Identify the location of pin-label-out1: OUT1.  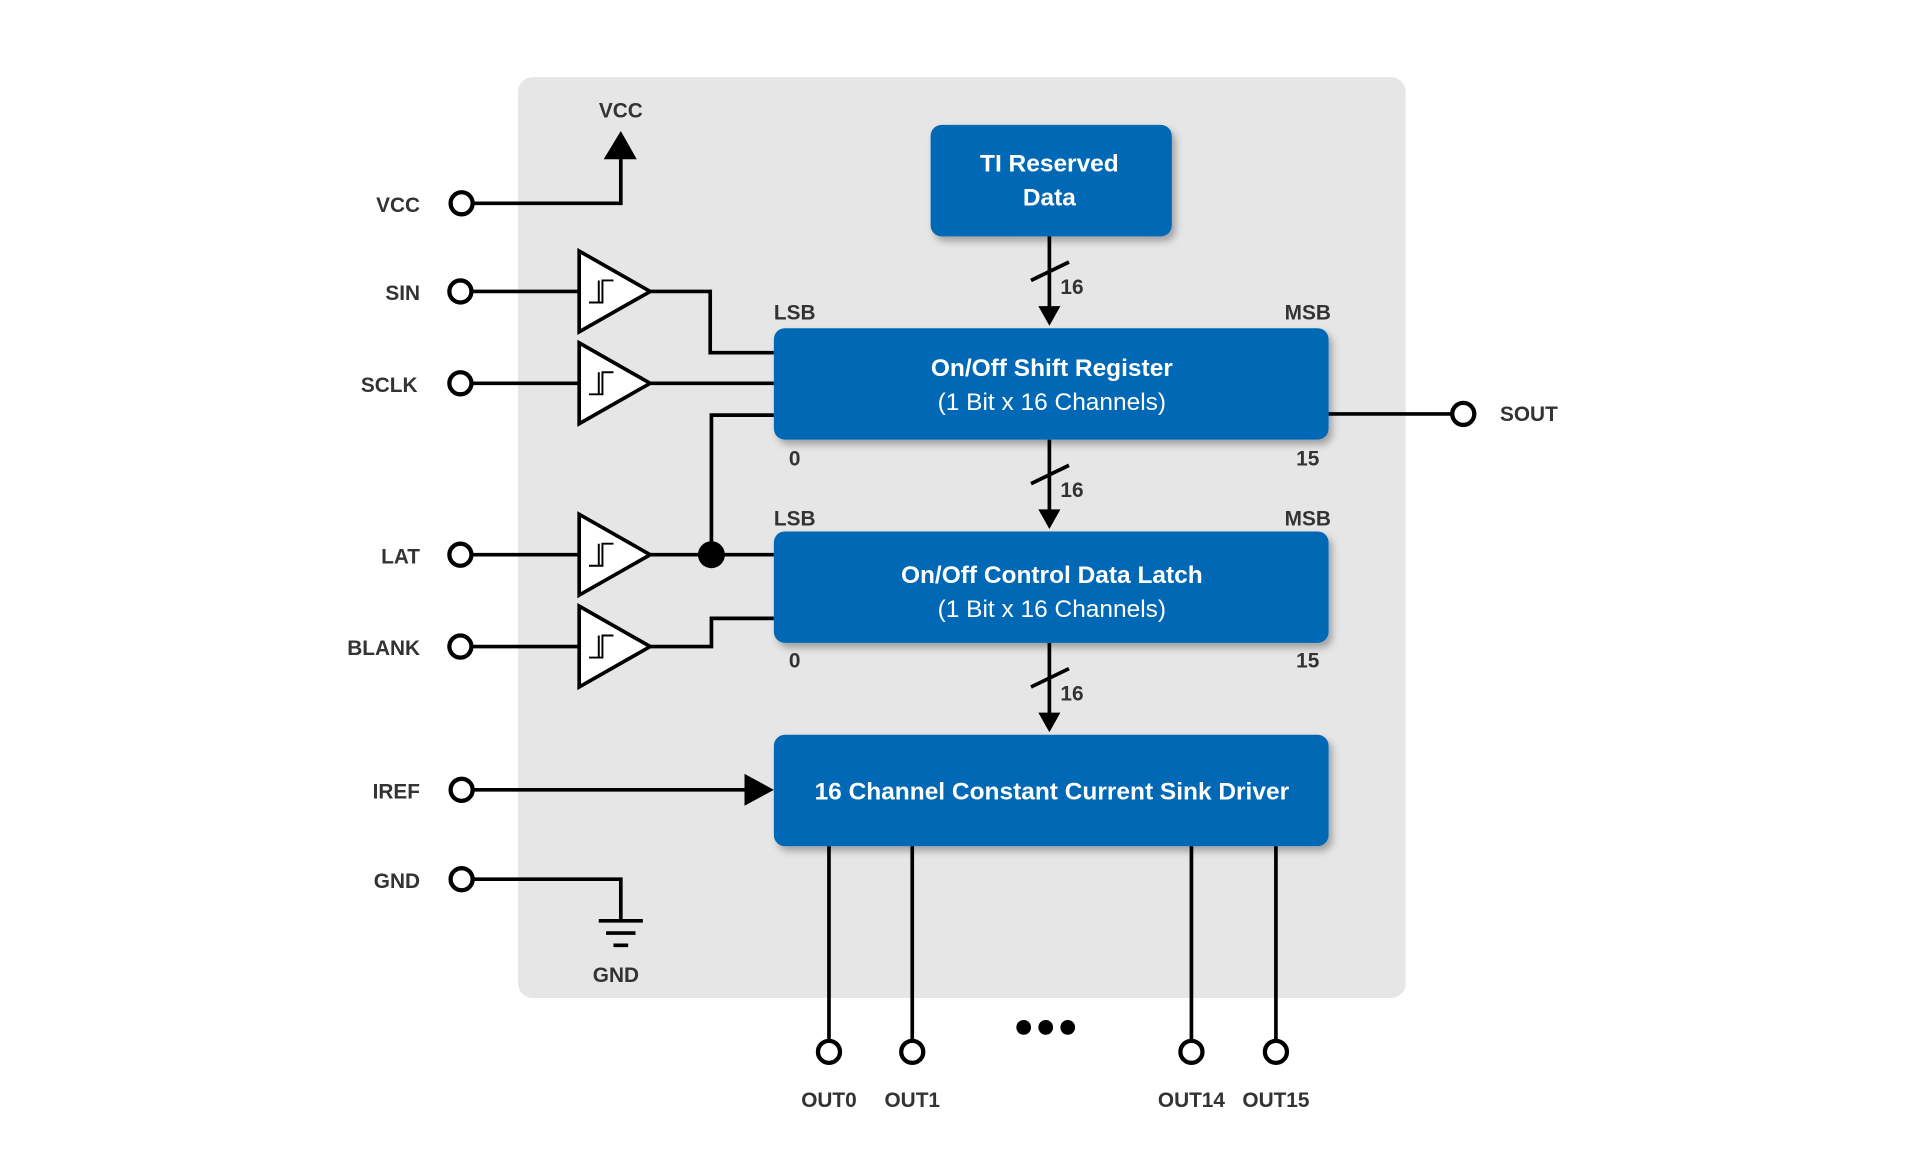
(912, 1100).